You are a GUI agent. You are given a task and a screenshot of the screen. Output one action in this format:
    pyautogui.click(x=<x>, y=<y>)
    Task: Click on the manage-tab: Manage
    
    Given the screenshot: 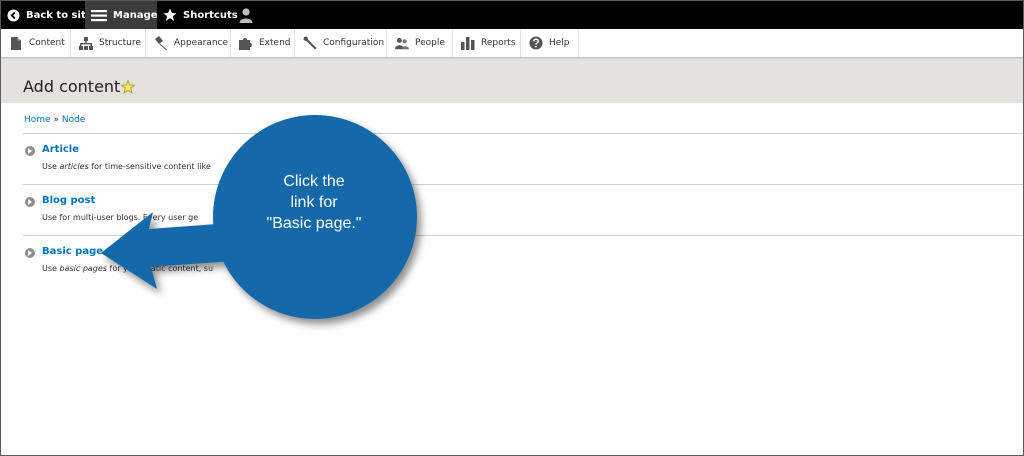 What is the action you would take?
    pyautogui.click(x=121, y=15)
    